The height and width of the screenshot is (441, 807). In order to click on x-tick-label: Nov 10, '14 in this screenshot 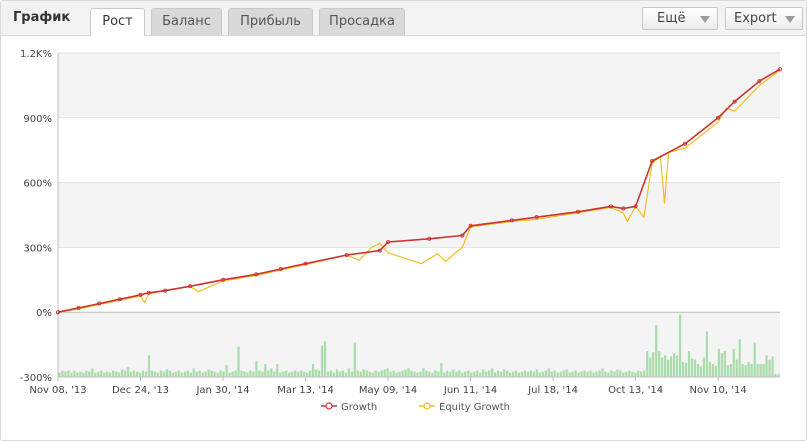, I will do `click(717, 390)`.